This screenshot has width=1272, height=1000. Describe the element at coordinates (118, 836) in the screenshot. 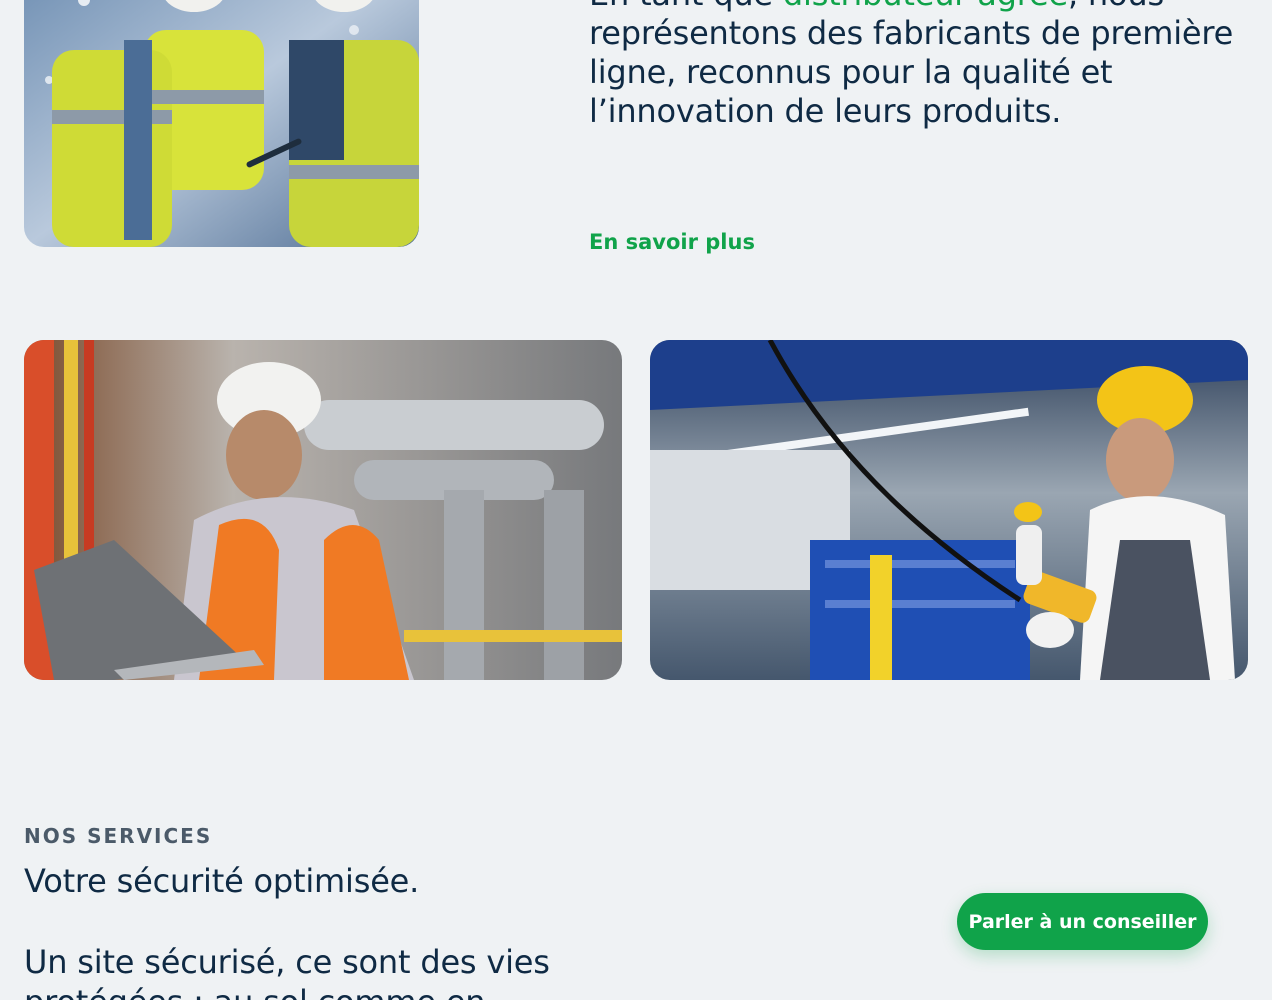

I see `services-eyebrow: Nos services` at that location.